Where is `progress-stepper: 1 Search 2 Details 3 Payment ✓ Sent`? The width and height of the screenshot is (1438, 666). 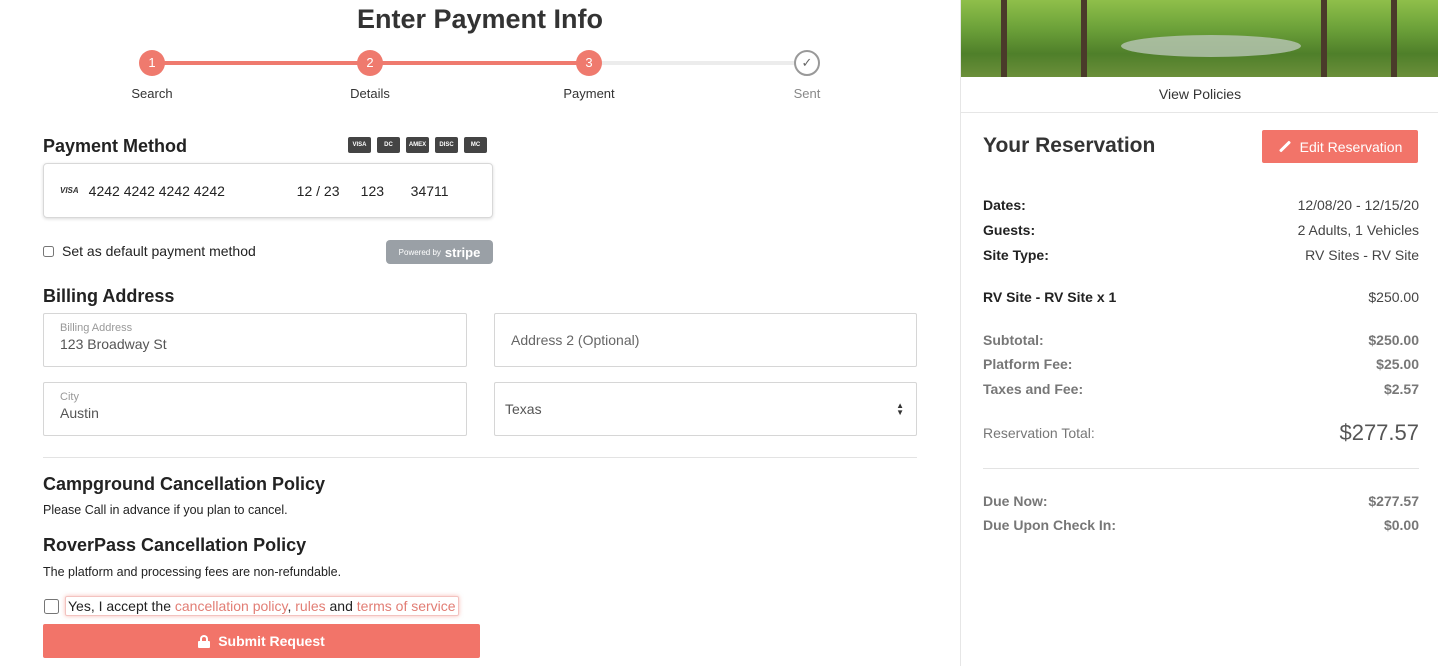 progress-stepper: 1 Search 2 Details 3 Payment ✓ Sent is located at coordinates (480, 80).